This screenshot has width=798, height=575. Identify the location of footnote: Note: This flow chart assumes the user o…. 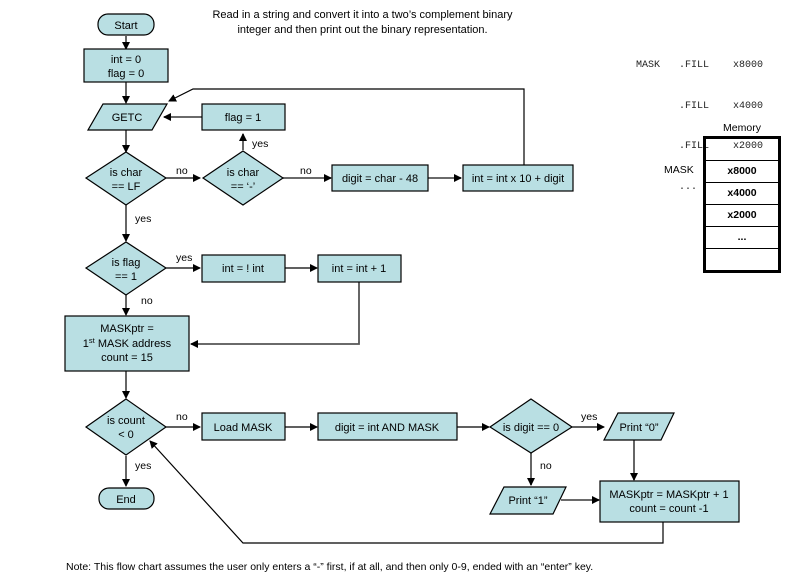
(330, 567).